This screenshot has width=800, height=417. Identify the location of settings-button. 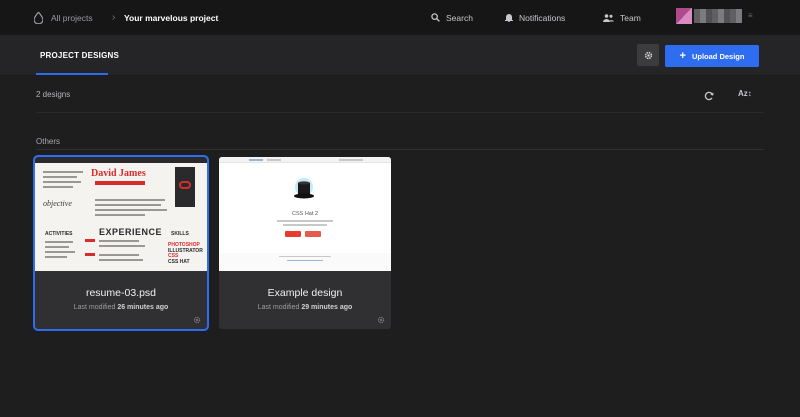
(648, 55).